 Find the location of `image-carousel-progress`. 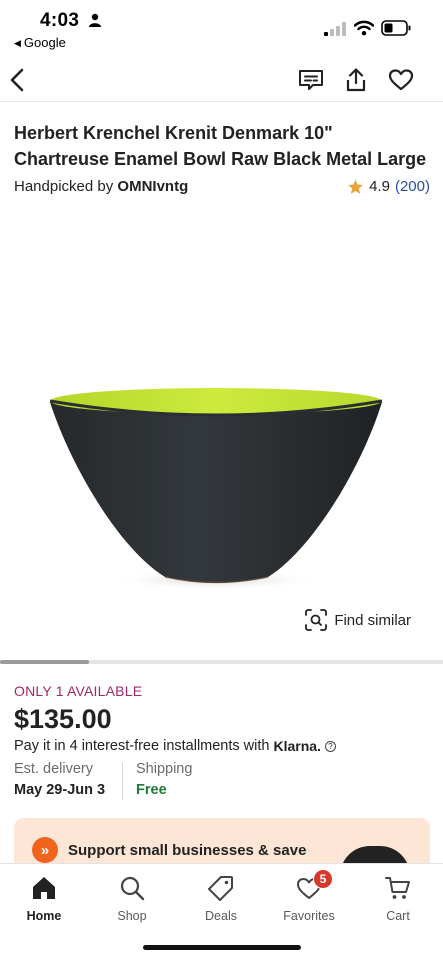

image-carousel-progress is located at coordinates (221, 662).